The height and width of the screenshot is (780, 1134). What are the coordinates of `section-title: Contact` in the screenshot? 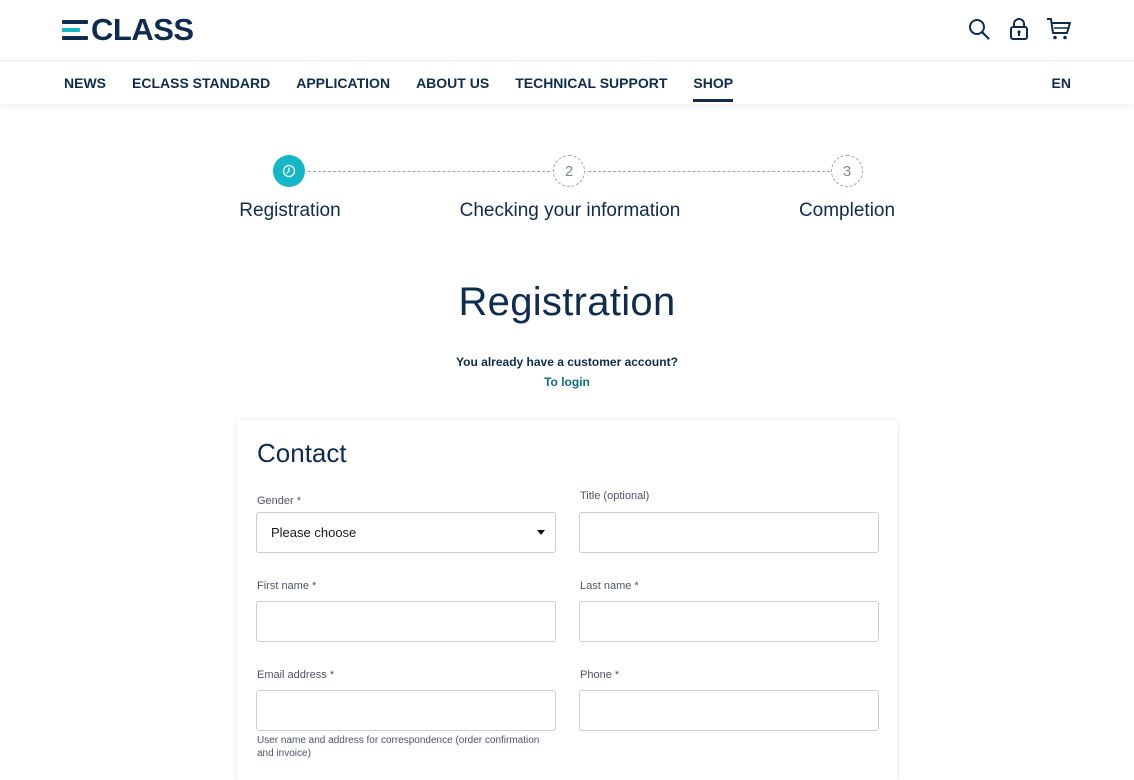 It's located at (302, 453).